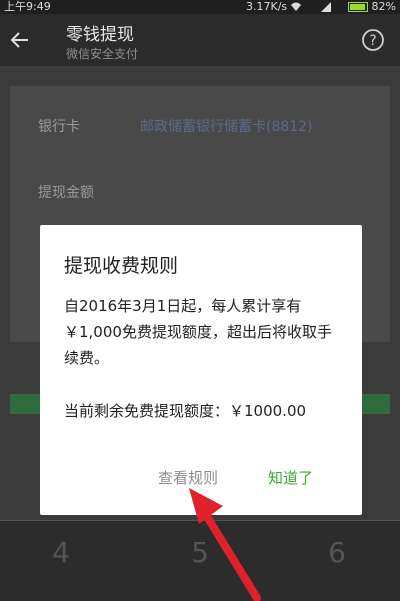  I want to click on status-network-speed: 3.17K/s, so click(267, 6).